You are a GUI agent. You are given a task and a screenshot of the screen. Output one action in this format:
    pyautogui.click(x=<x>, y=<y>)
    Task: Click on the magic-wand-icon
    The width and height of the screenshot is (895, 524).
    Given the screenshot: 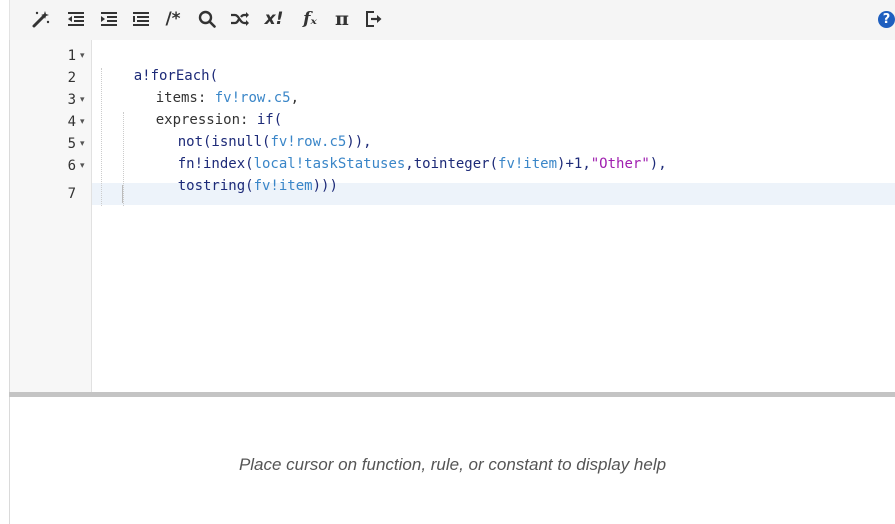 What is the action you would take?
    pyautogui.click(x=41, y=19)
    